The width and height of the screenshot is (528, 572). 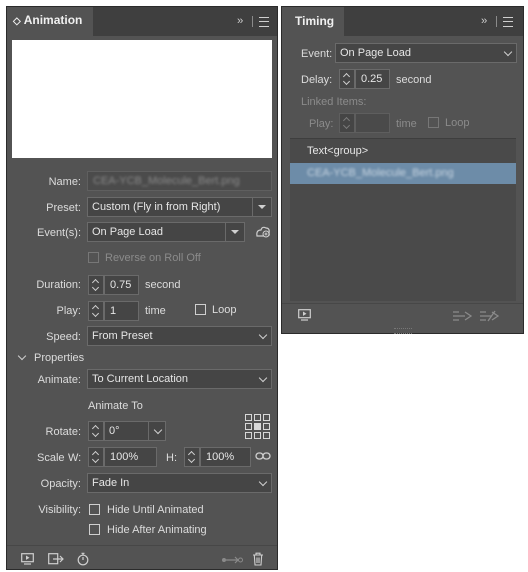 I want to click on duration-value: 0.75, so click(x=121, y=285).